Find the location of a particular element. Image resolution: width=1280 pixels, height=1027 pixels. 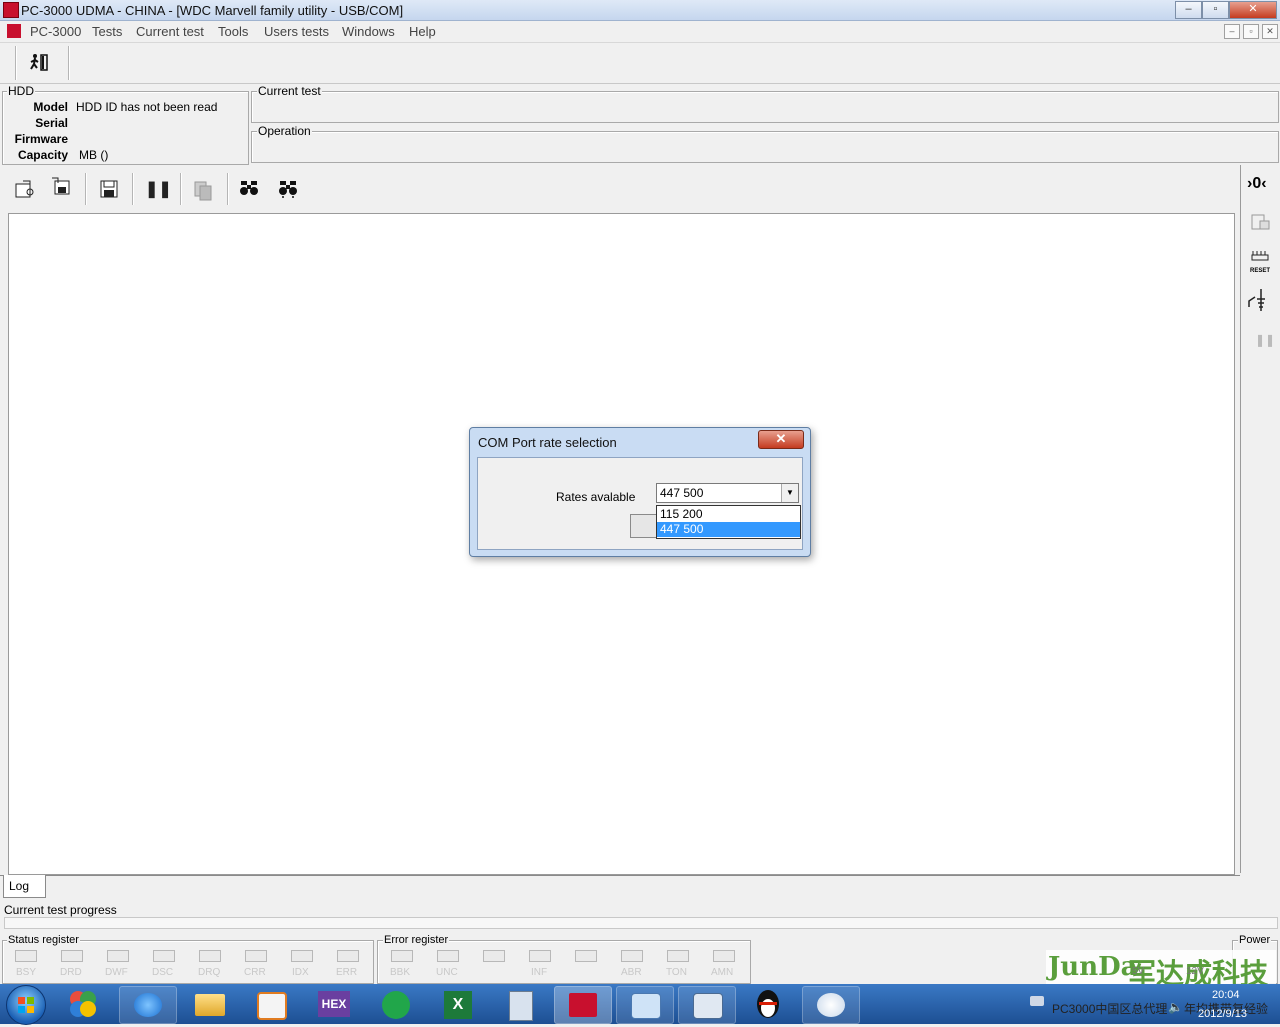

watermark: JunDa 军达成科技 5V 12V is located at coordinates (1161, 969).